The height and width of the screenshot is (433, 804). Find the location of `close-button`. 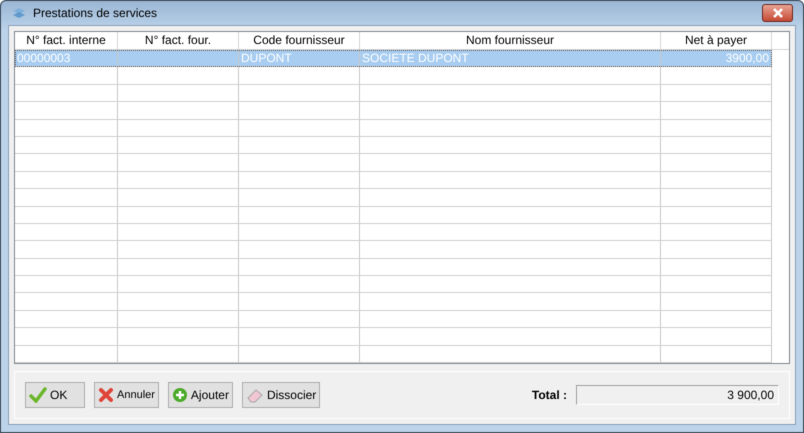

close-button is located at coordinates (777, 13).